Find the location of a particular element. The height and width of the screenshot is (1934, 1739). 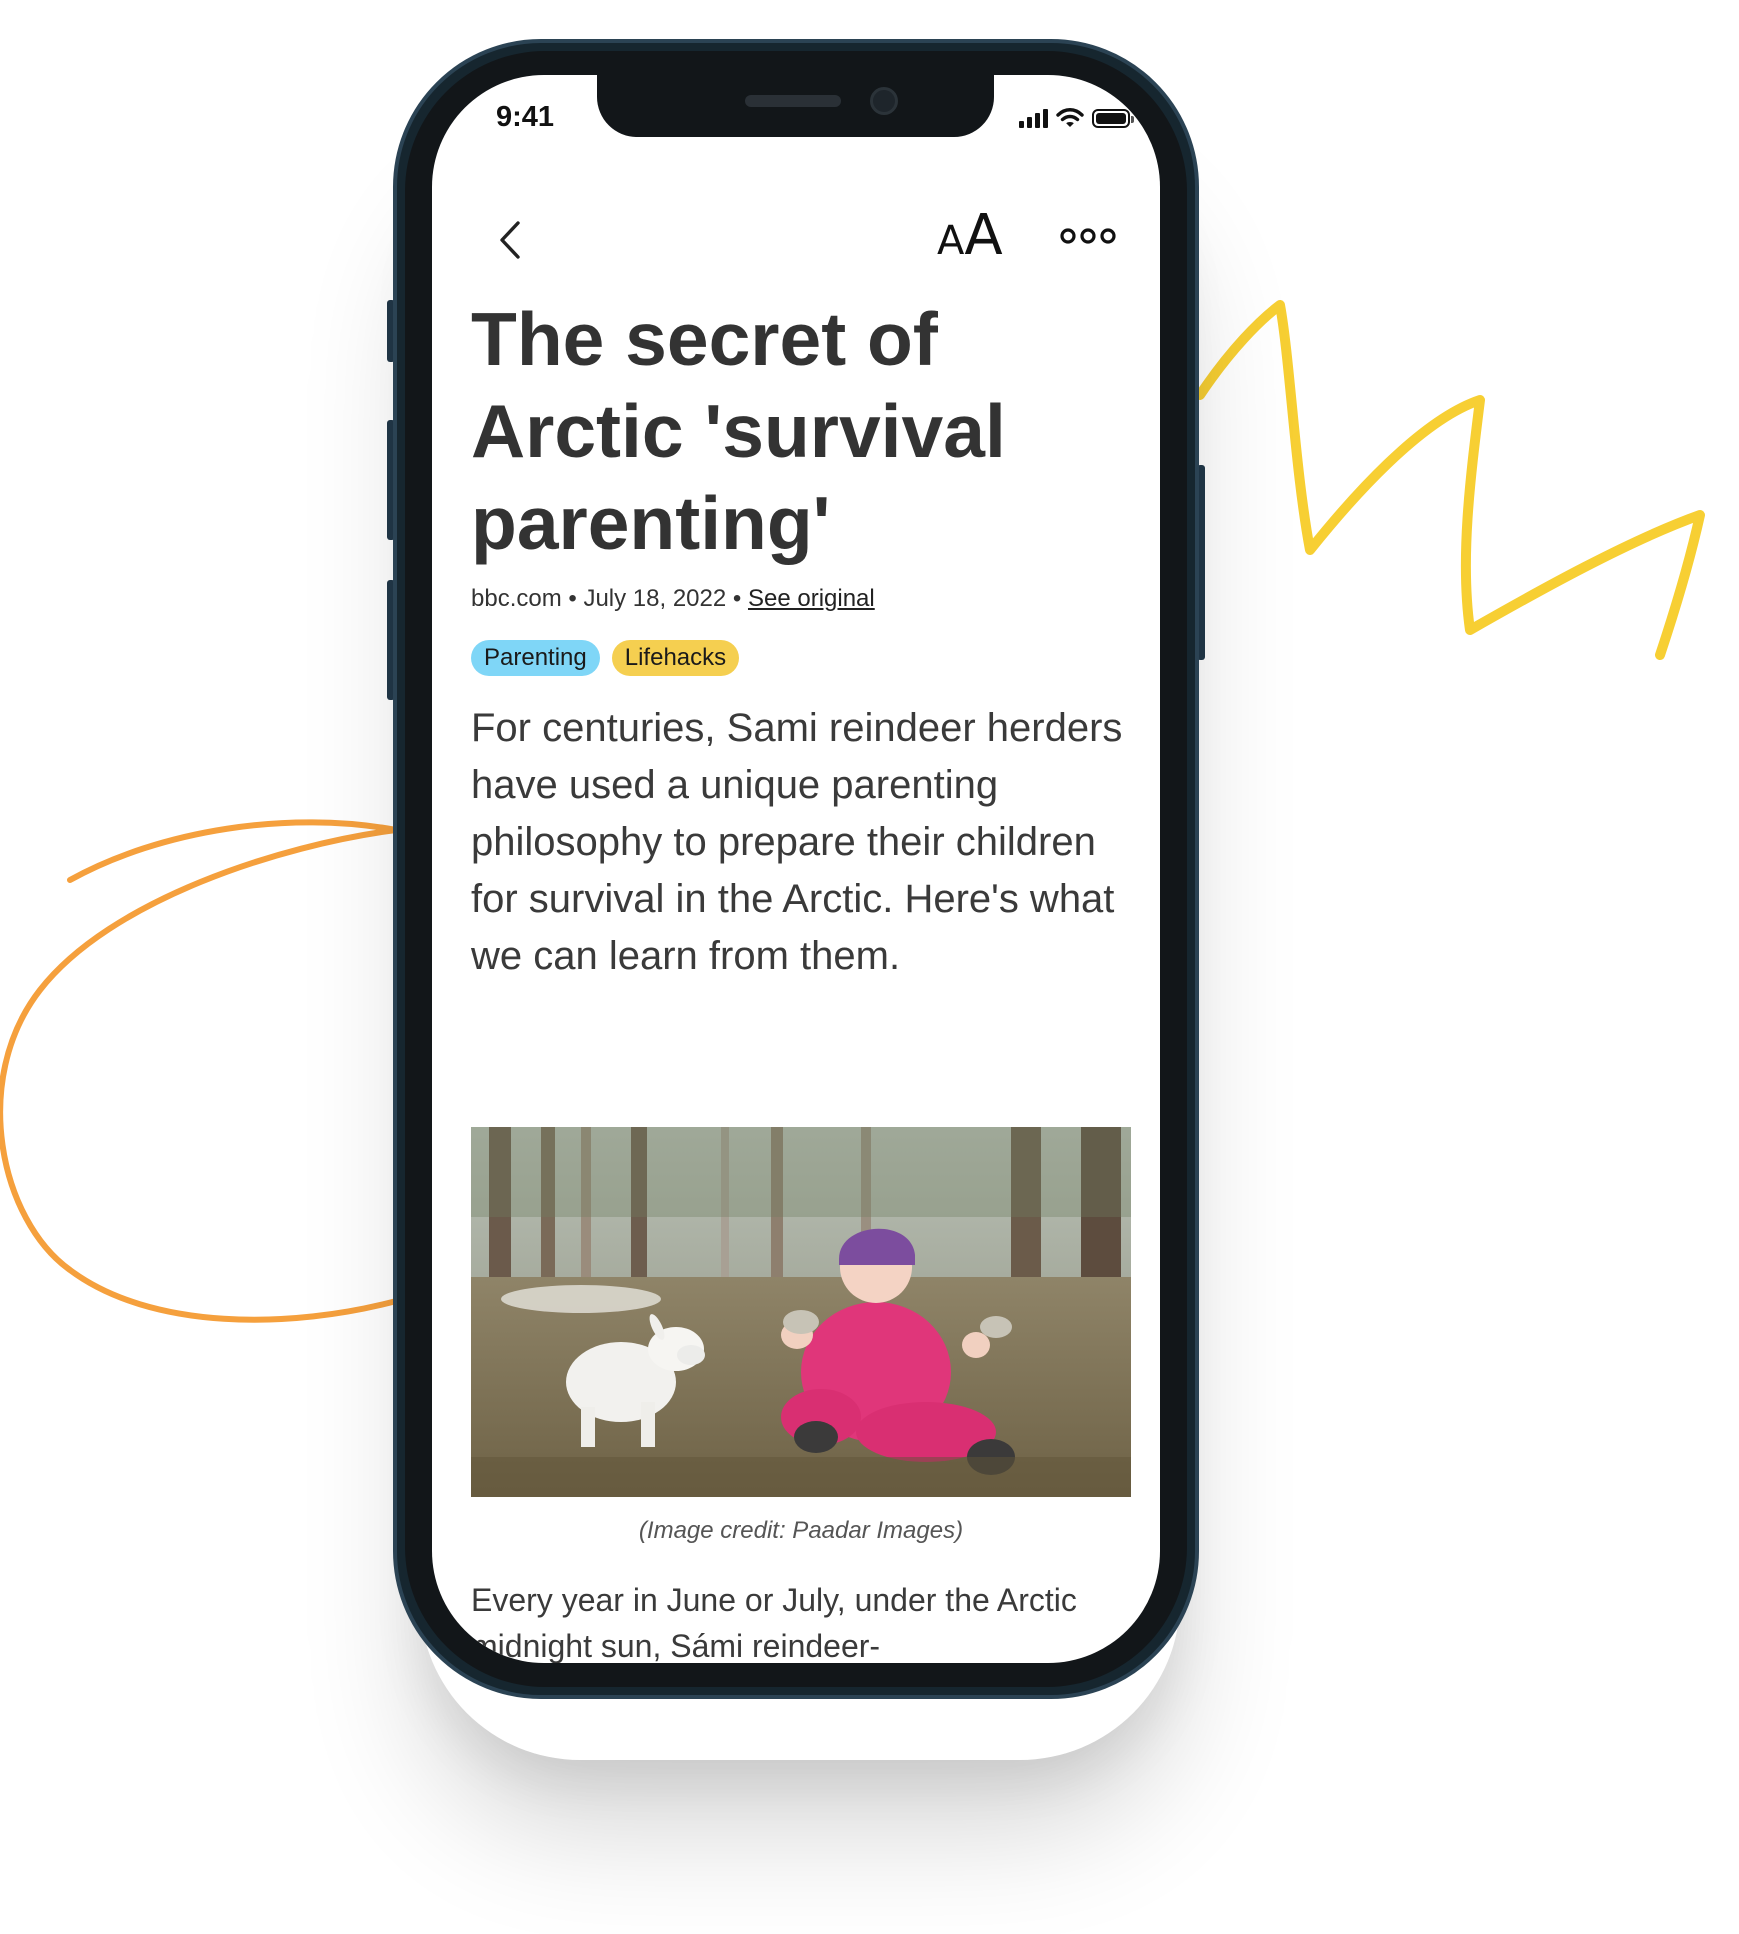

orange-scribble is located at coordinates (201, 1071).